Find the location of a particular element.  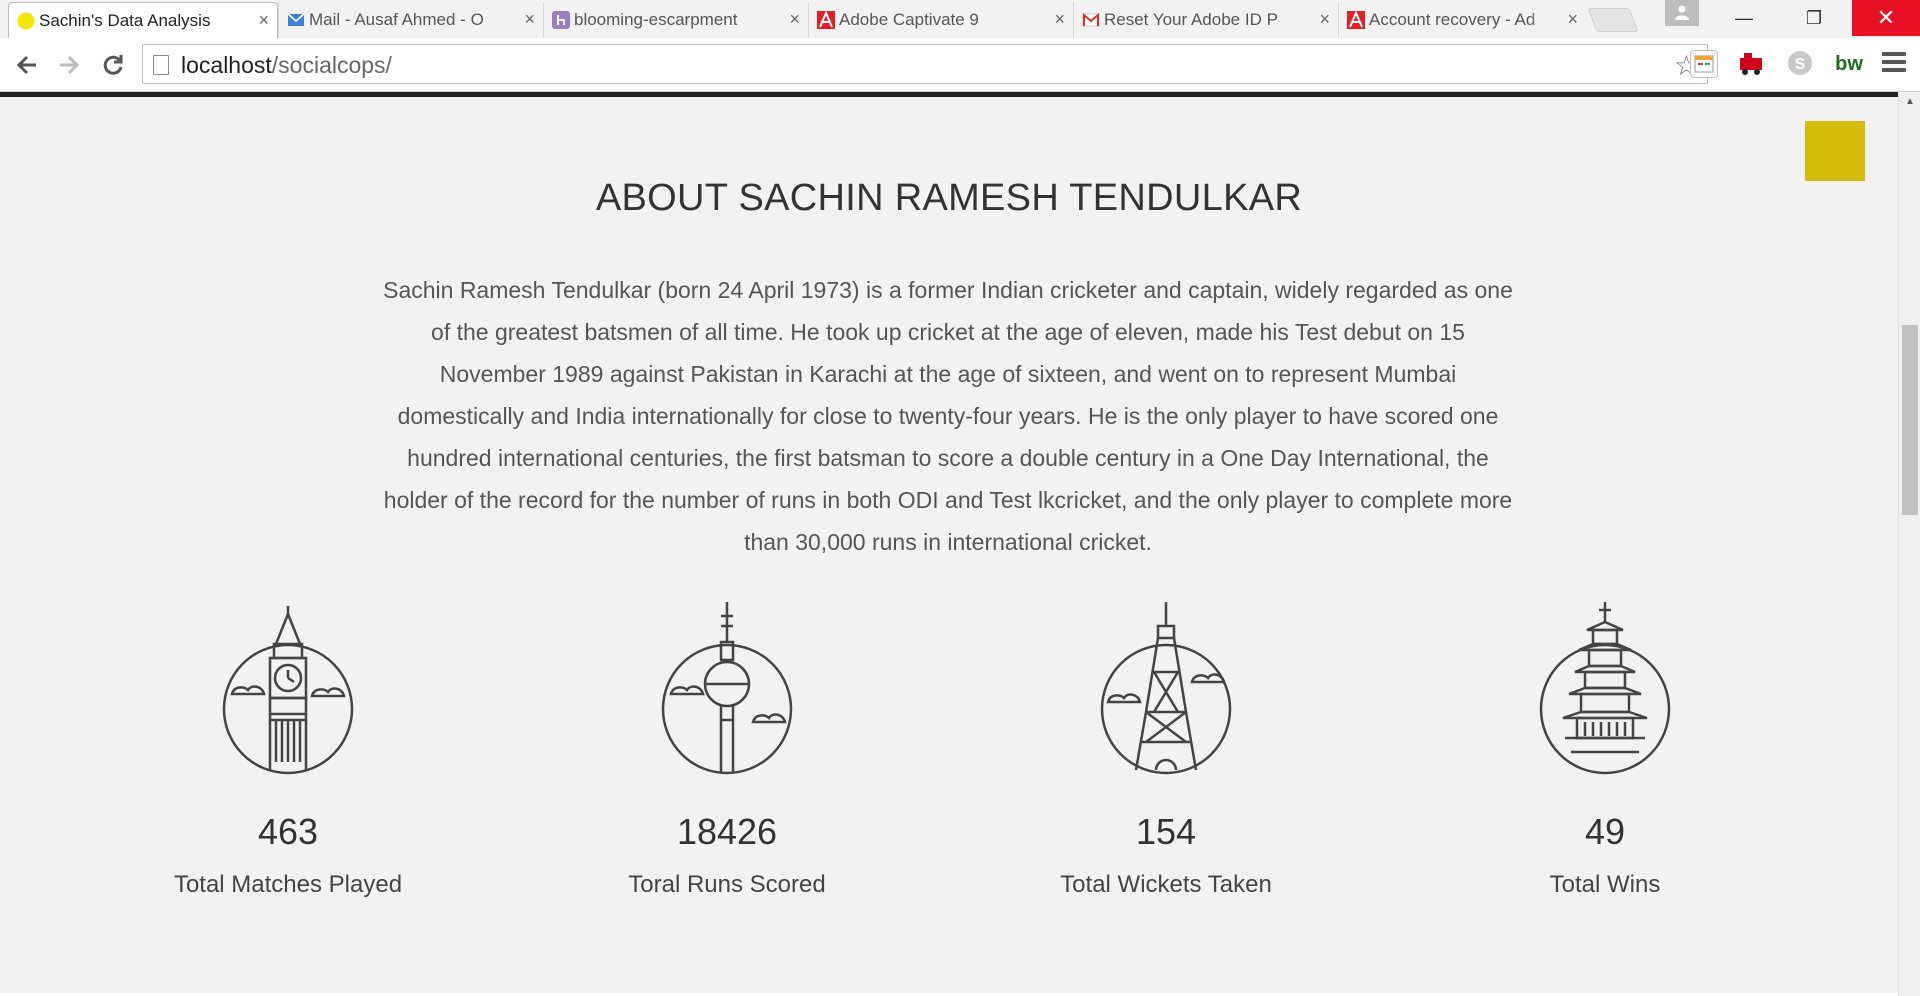

window-close-button: ✕ is located at coordinates (1886, 18).